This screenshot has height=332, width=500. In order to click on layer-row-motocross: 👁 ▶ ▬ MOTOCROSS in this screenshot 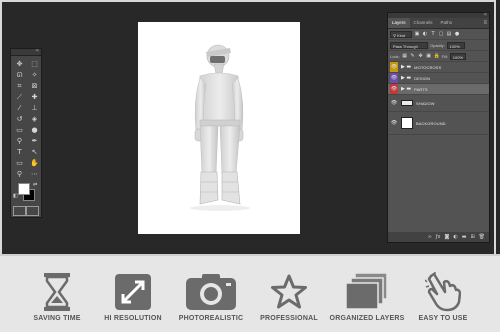, I will do `click(438, 67)`.